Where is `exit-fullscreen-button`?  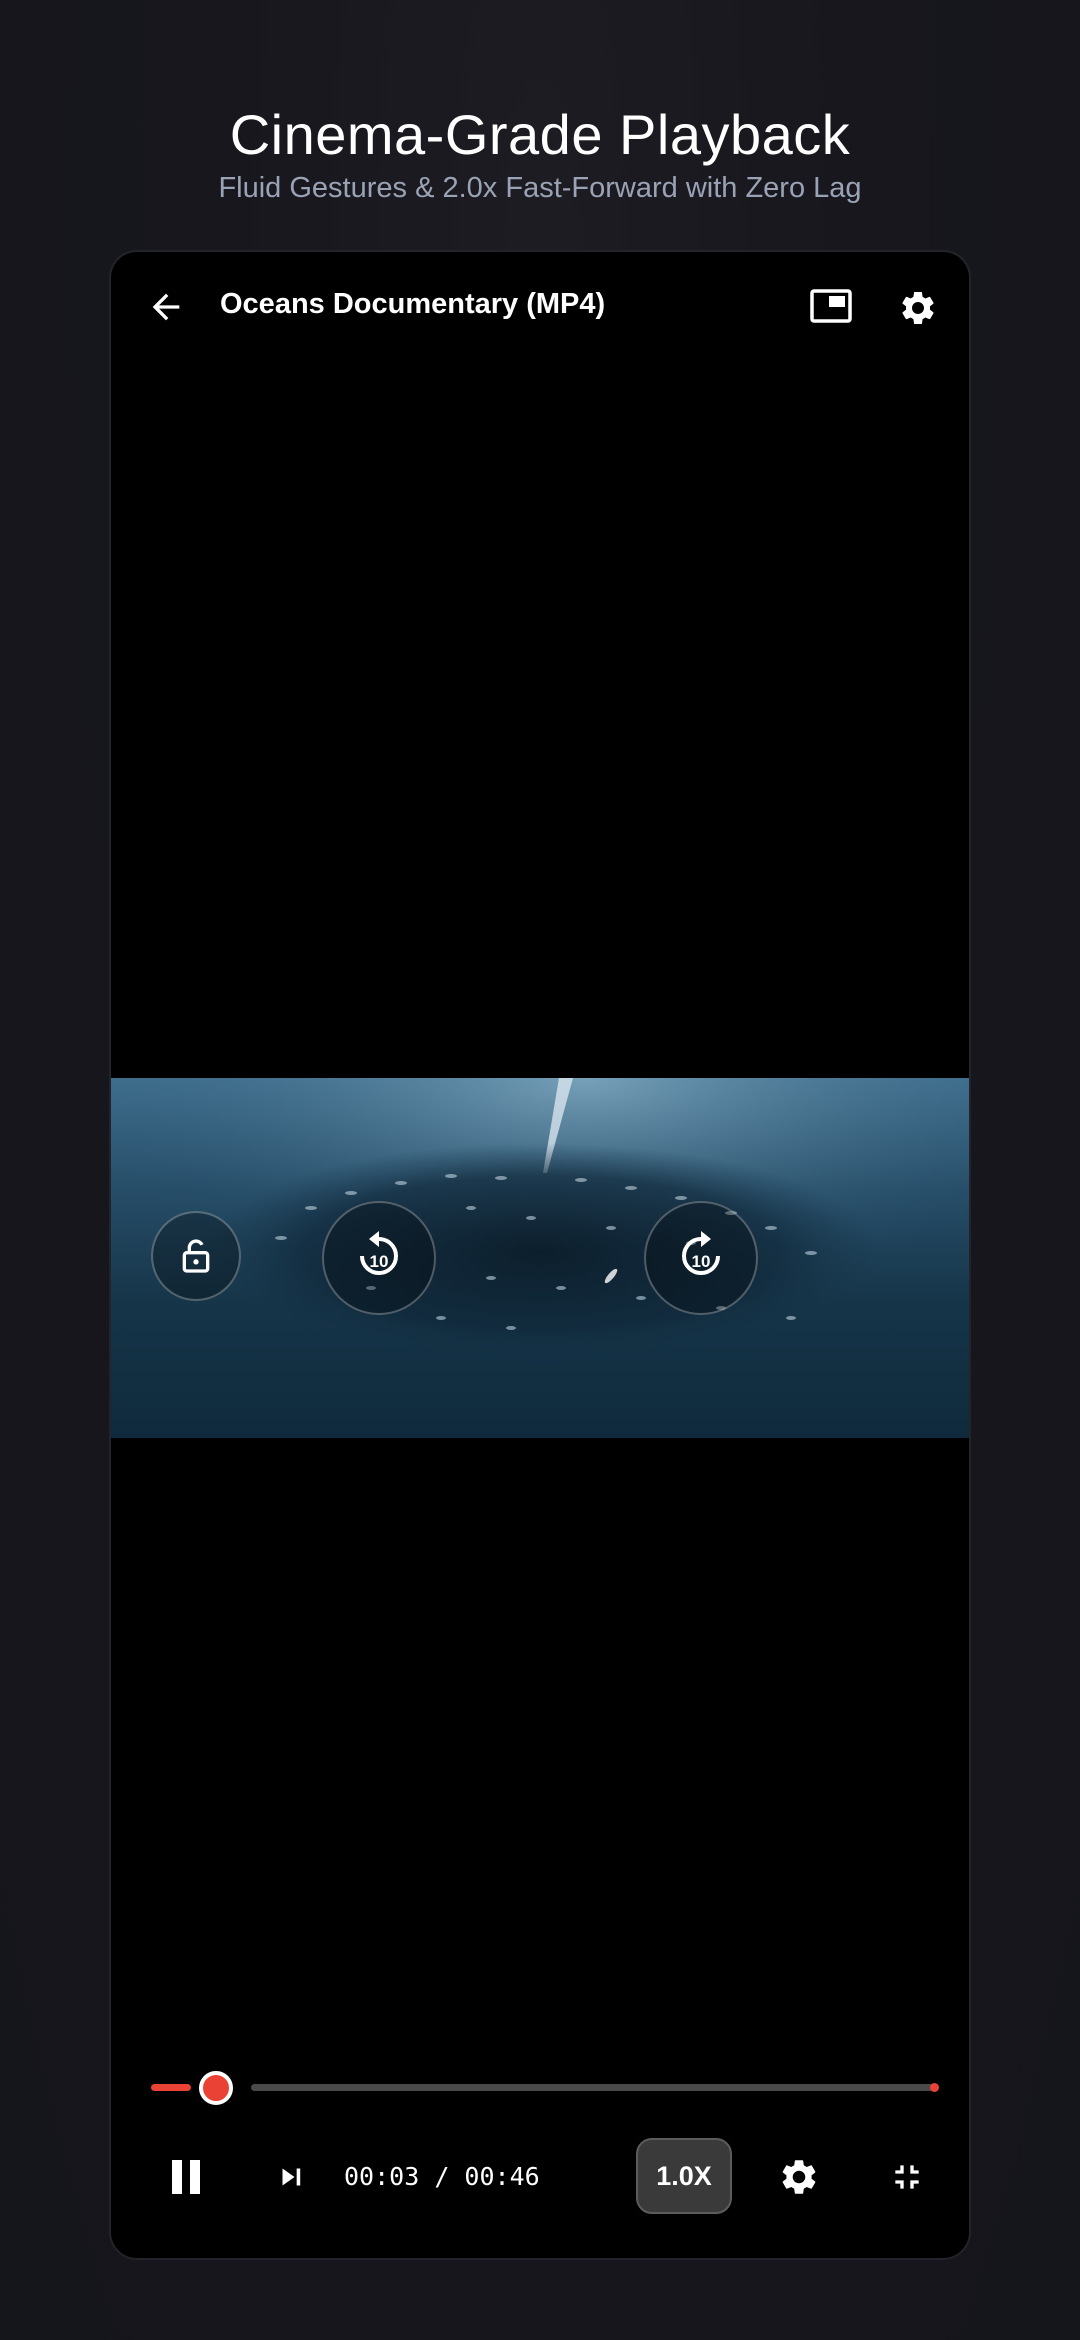 exit-fullscreen-button is located at coordinates (907, 2177).